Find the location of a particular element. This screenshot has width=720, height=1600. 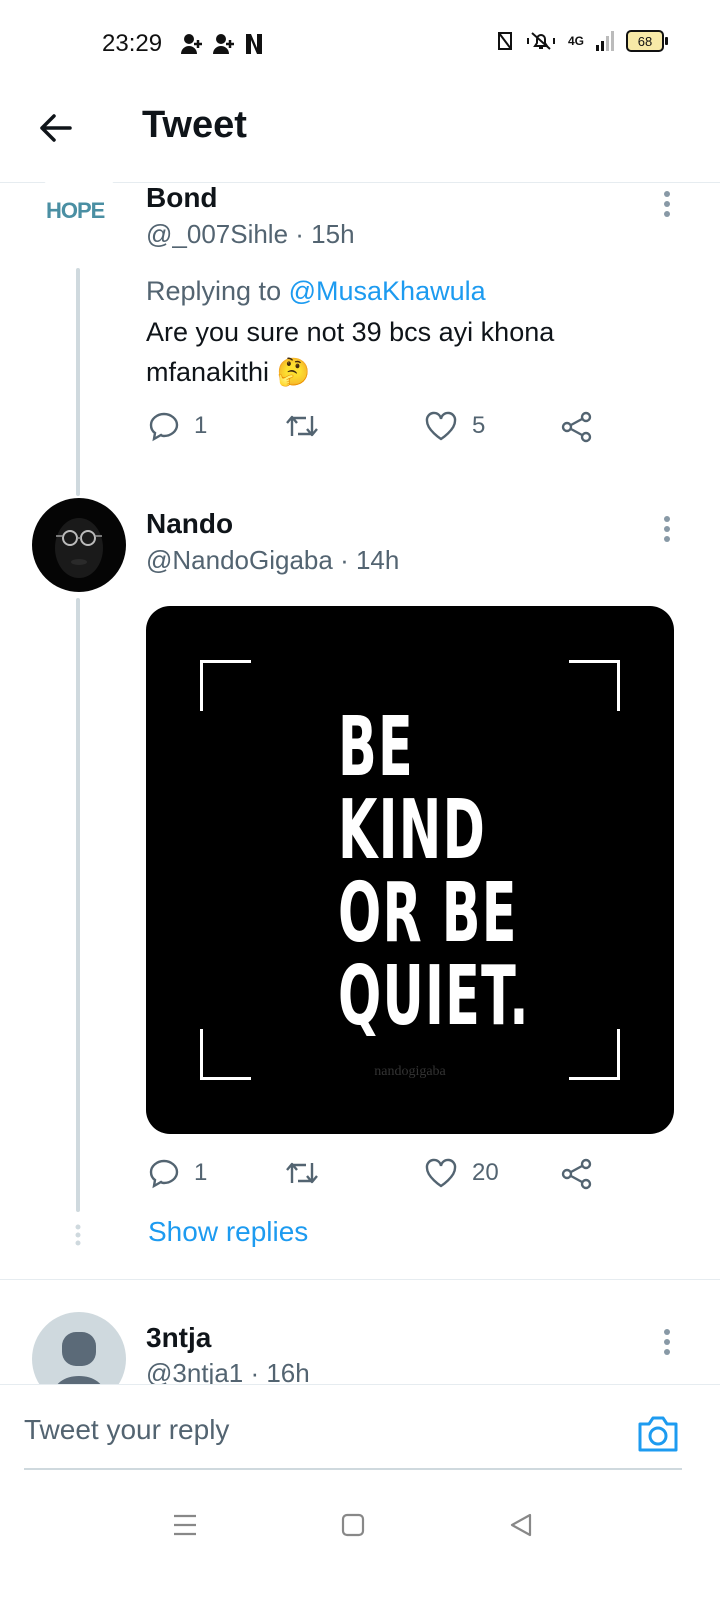

media-line: KIND is located at coordinates (412, 830).